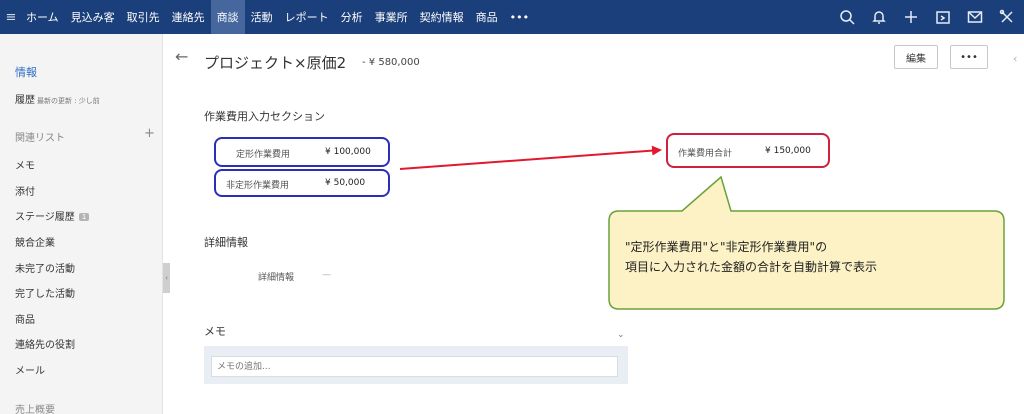 The width and height of the screenshot is (1024, 414). Describe the element at coordinates (345, 183) in the screenshot. I see `nonfixed-cost-value: ¥ 50,000` at that location.